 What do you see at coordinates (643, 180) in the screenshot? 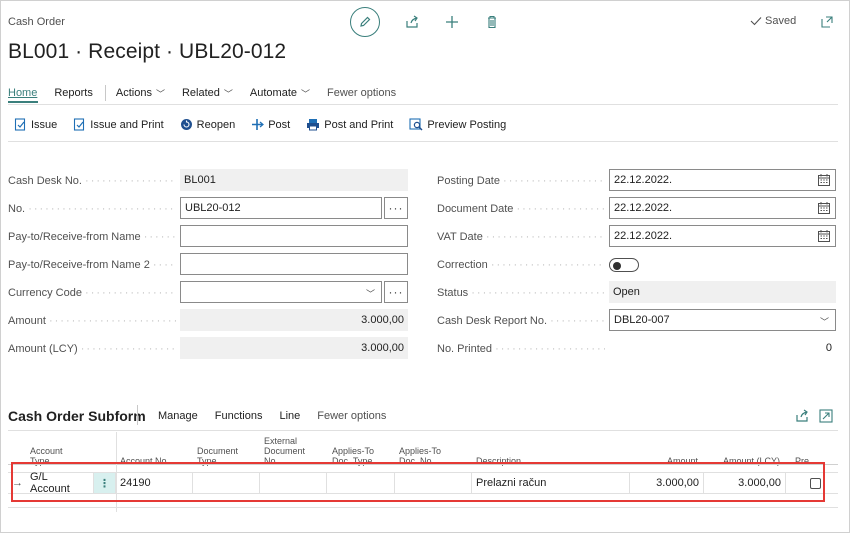
I see `posting-date-value: 22.12.2022.` at bounding box center [643, 180].